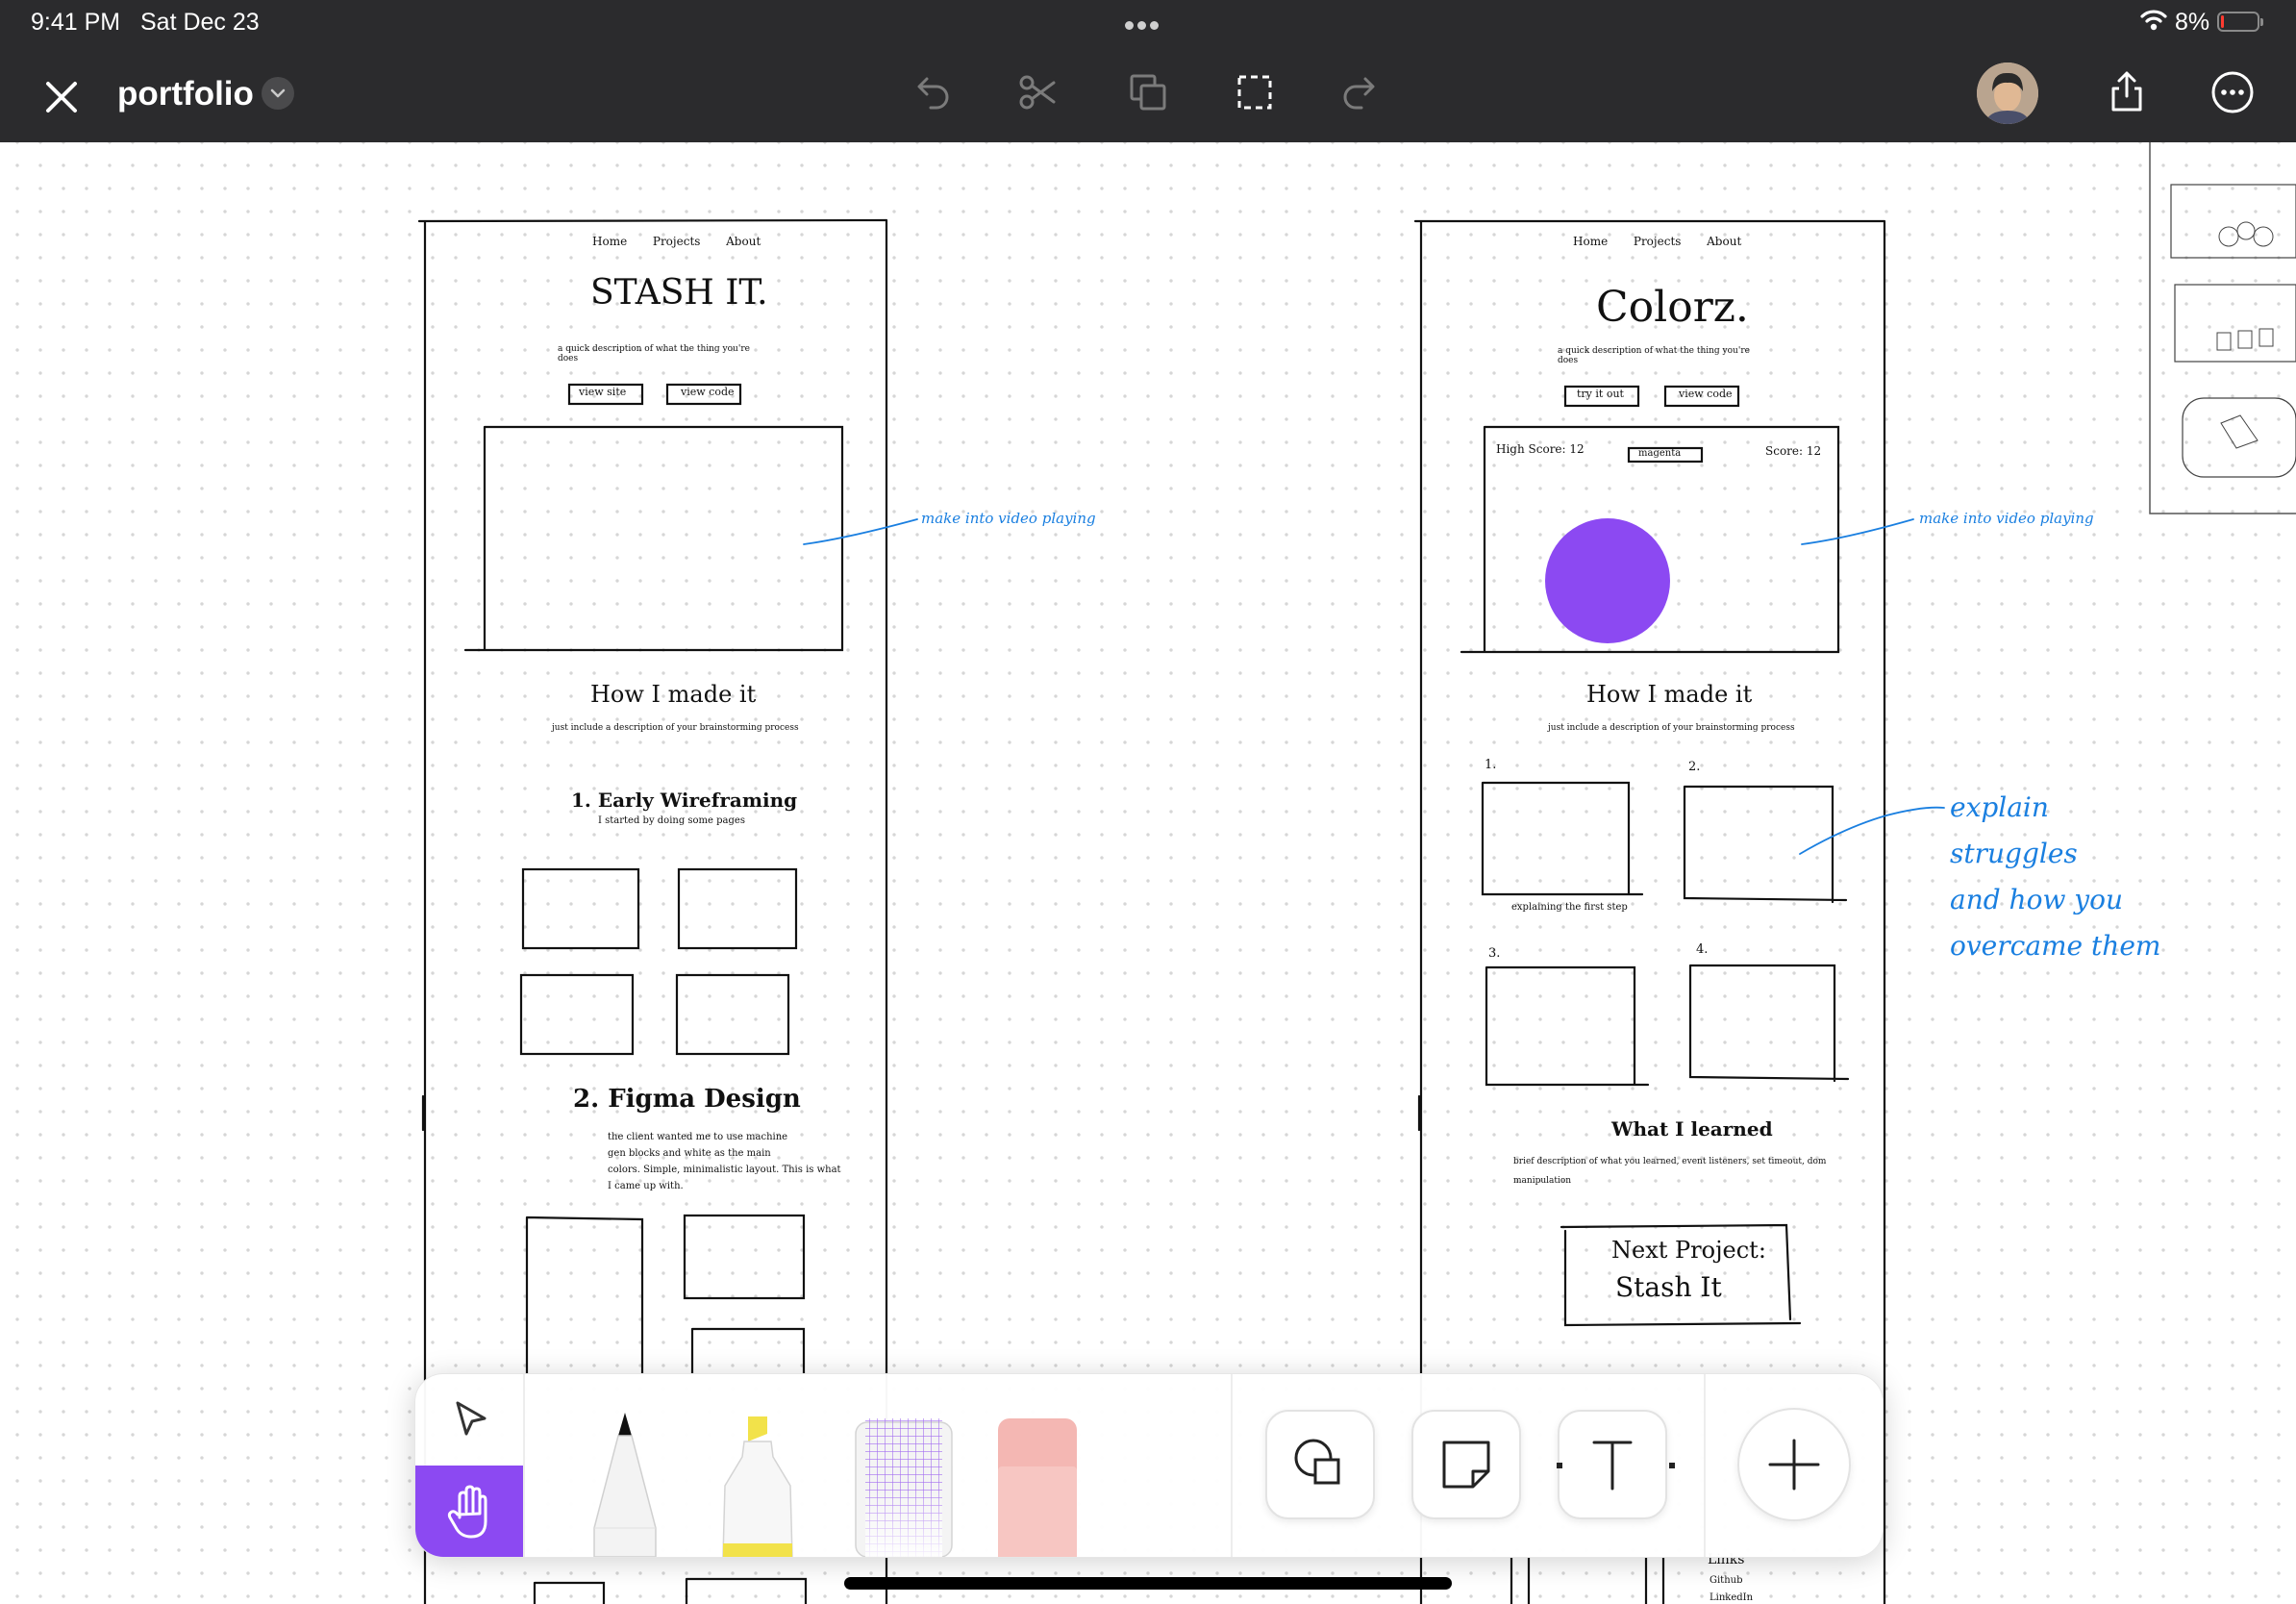 This screenshot has height=1604, width=2296. I want to click on text-handle-right, so click(1672, 1465).